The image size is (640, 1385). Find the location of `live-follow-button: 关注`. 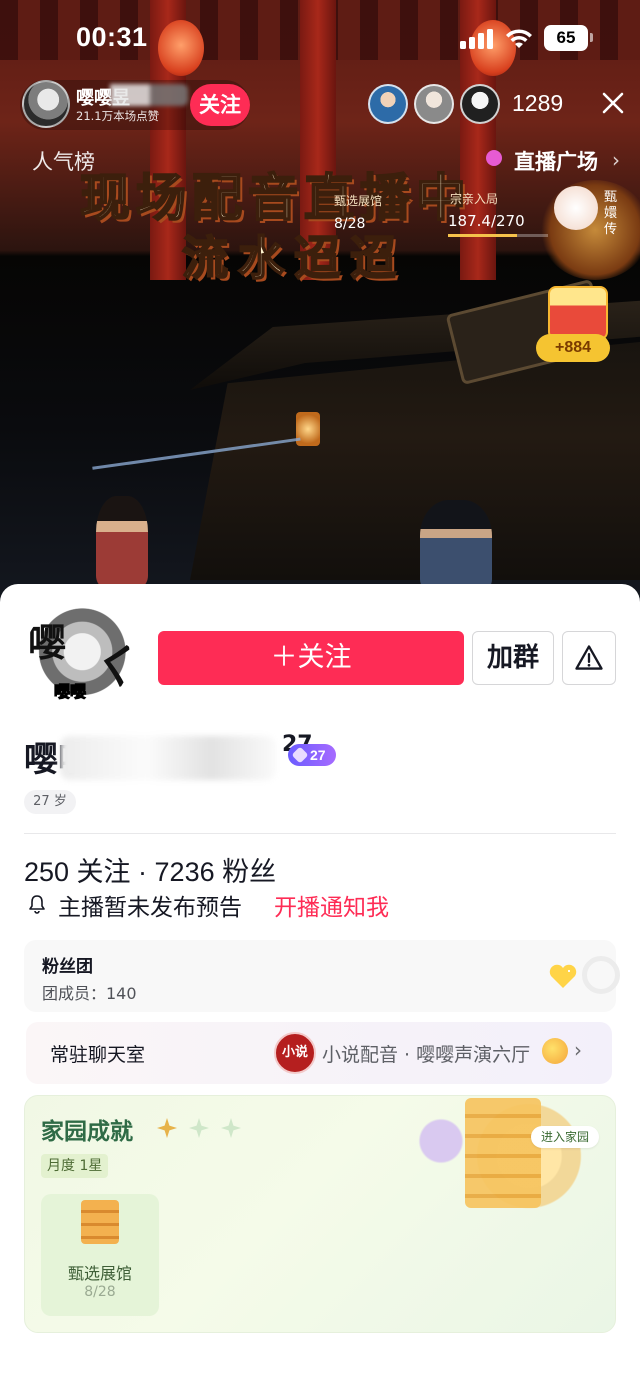

live-follow-button: 关注 is located at coordinates (220, 105).